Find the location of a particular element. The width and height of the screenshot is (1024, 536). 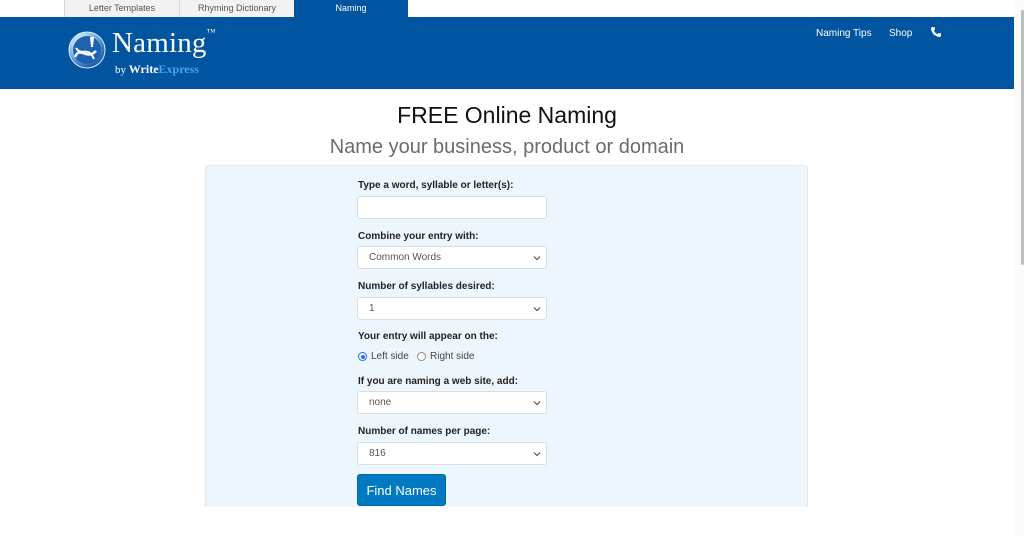

tab-naming: Naming is located at coordinates (351, 8).